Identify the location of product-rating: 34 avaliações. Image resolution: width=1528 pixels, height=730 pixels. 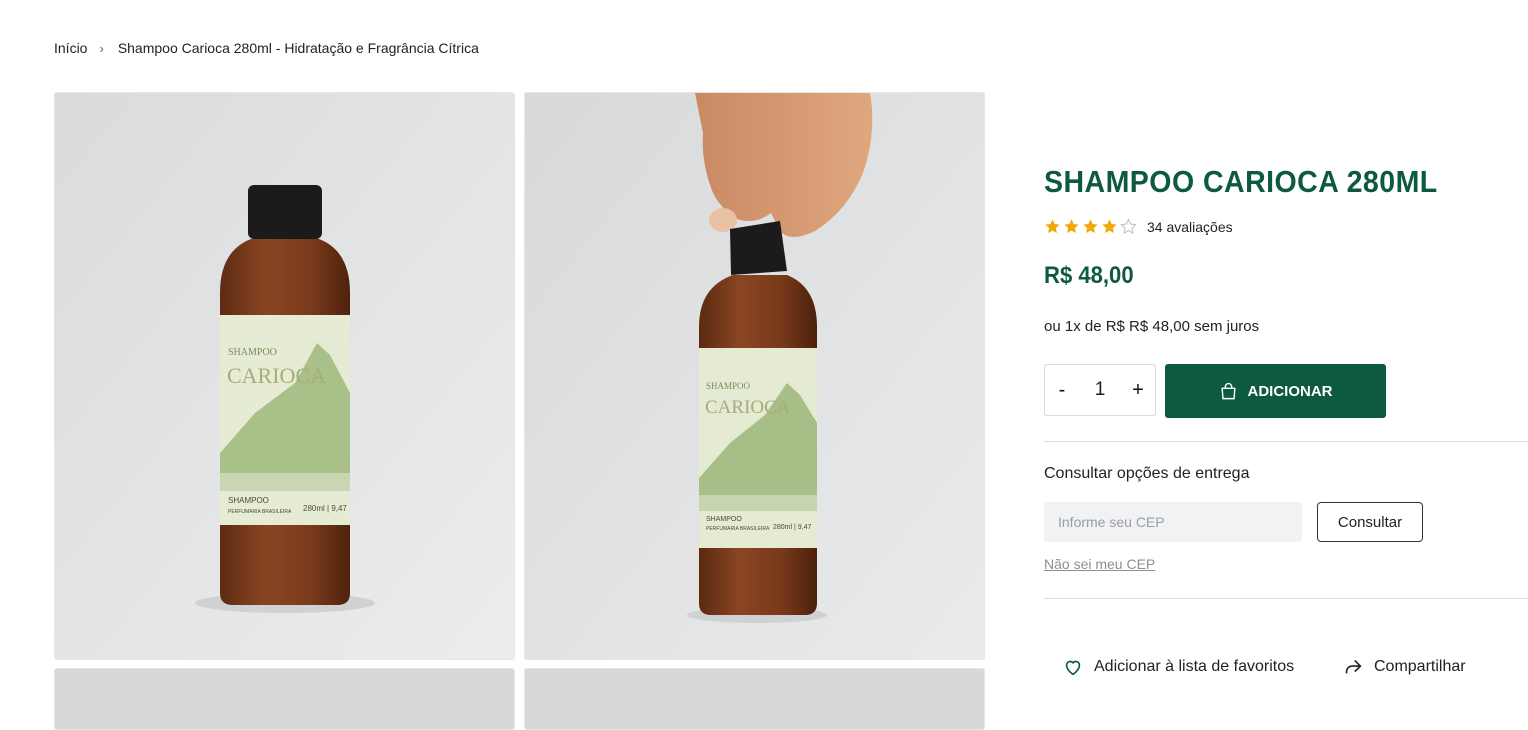
(1138, 226).